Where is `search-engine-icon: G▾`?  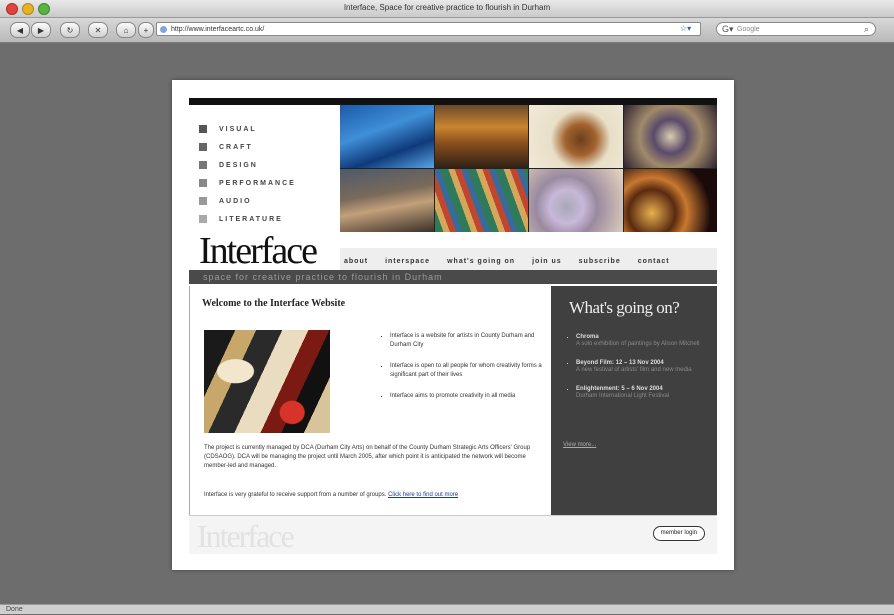 search-engine-icon: G▾ is located at coordinates (728, 29).